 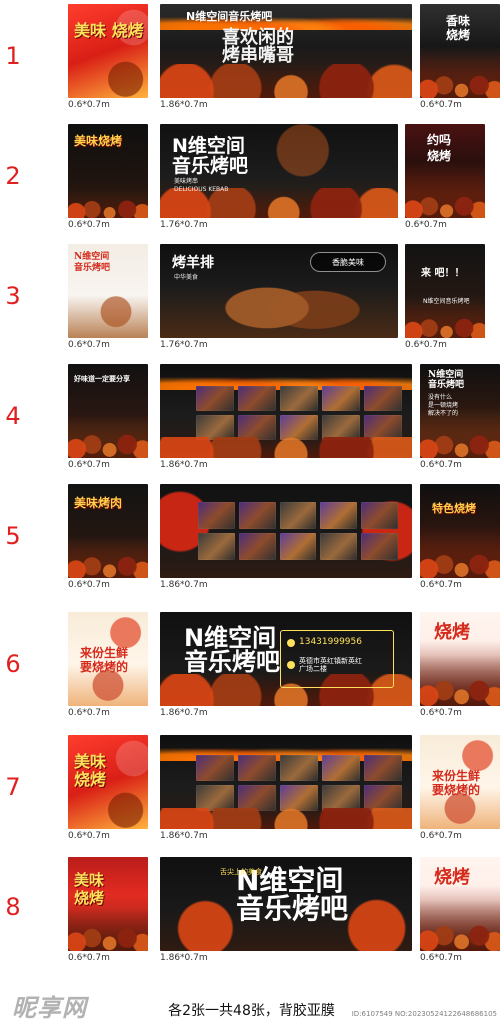 I want to click on location-icon, so click(x=291, y=665).